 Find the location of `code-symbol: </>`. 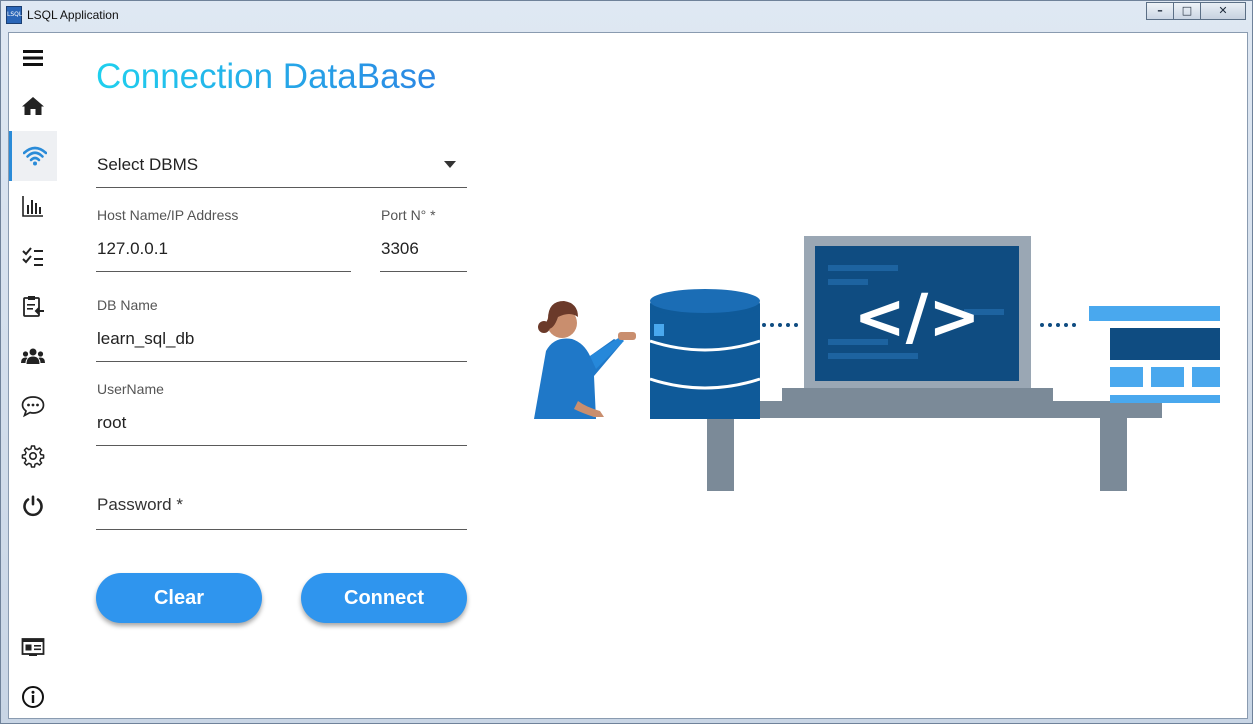

code-symbol: </> is located at coordinates (917, 316).